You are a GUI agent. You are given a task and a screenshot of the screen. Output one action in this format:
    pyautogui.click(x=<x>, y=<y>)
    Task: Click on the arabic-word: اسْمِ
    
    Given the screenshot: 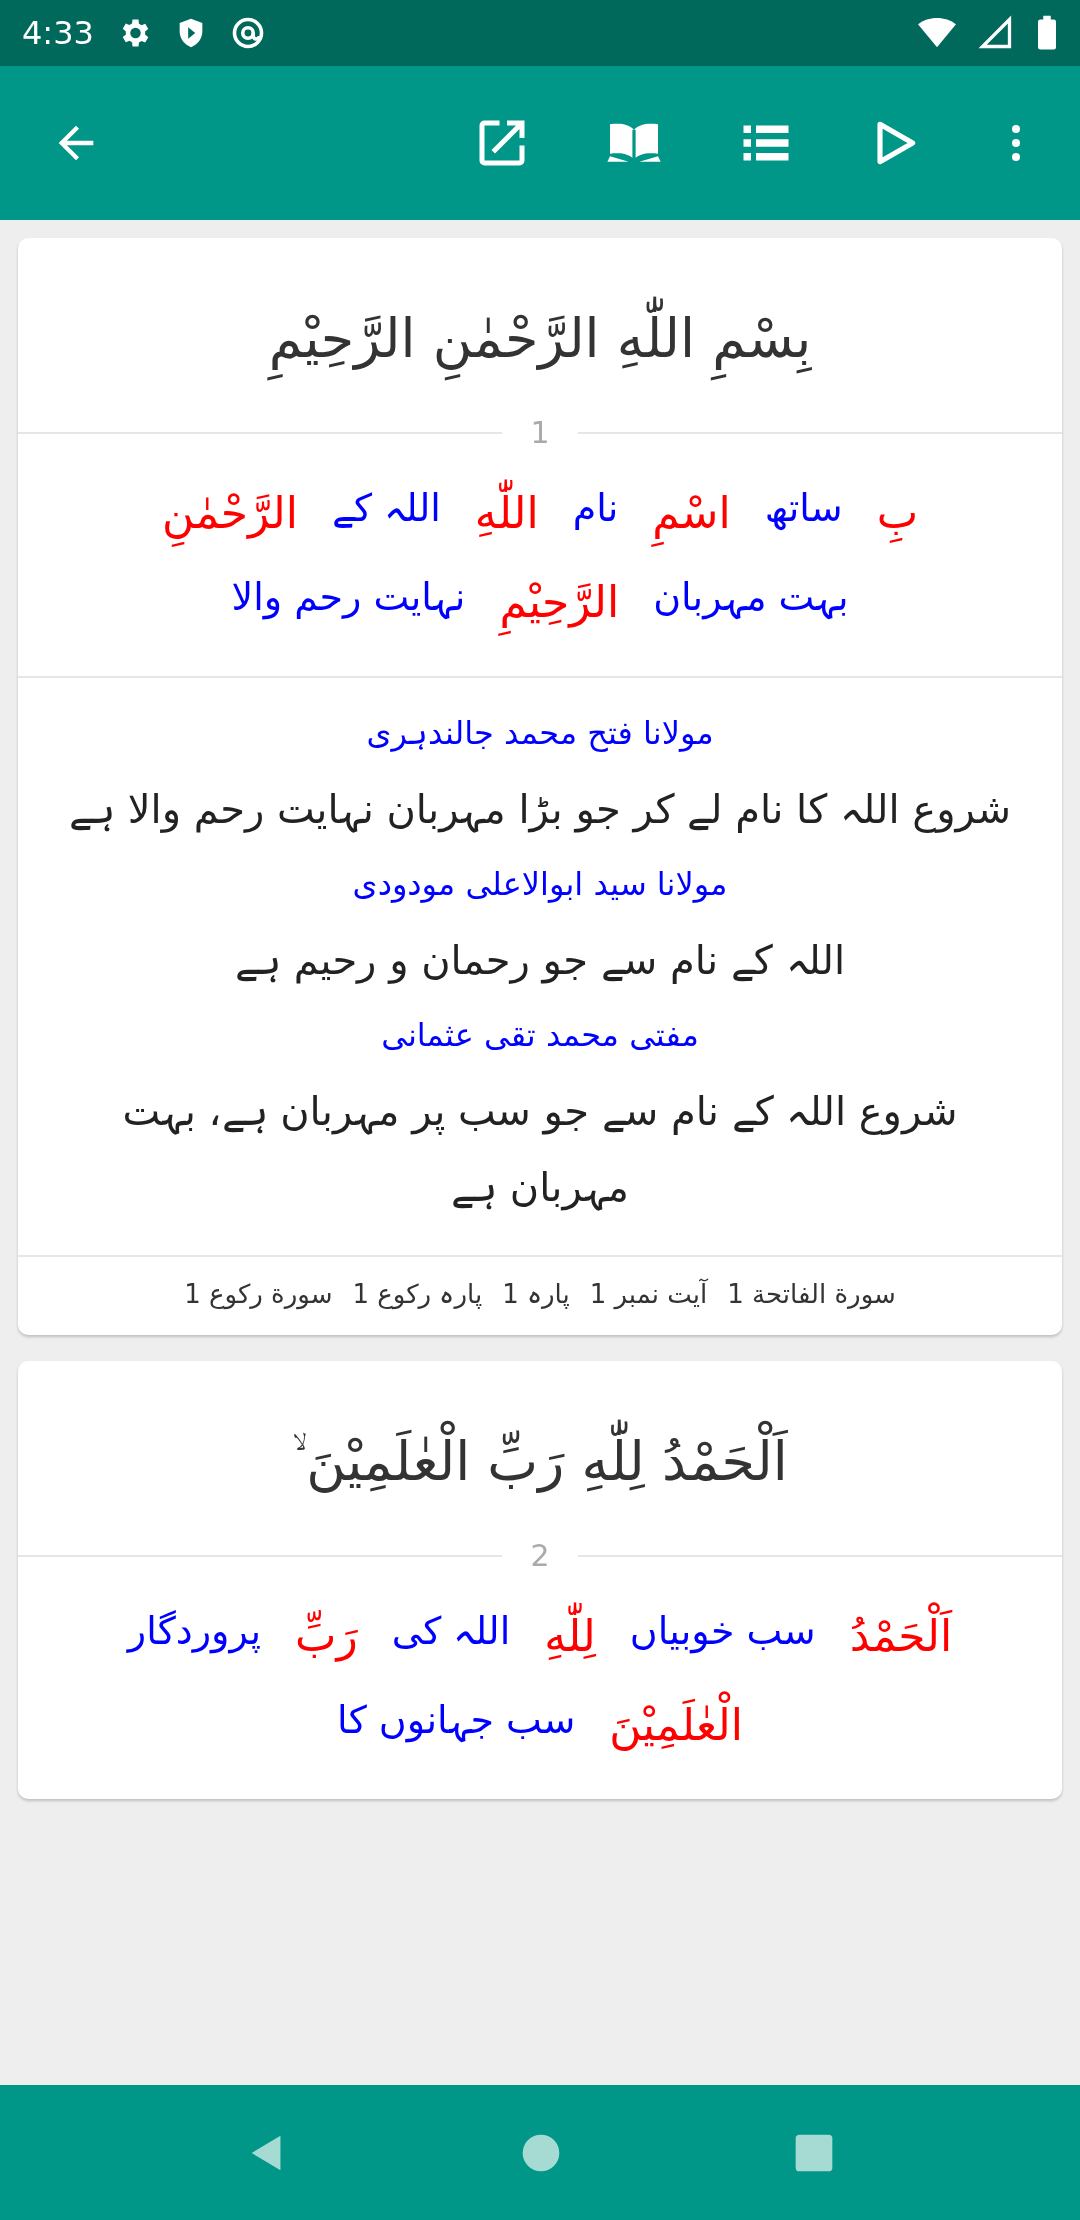 What is the action you would take?
    pyautogui.click(x=691, y=513)
    